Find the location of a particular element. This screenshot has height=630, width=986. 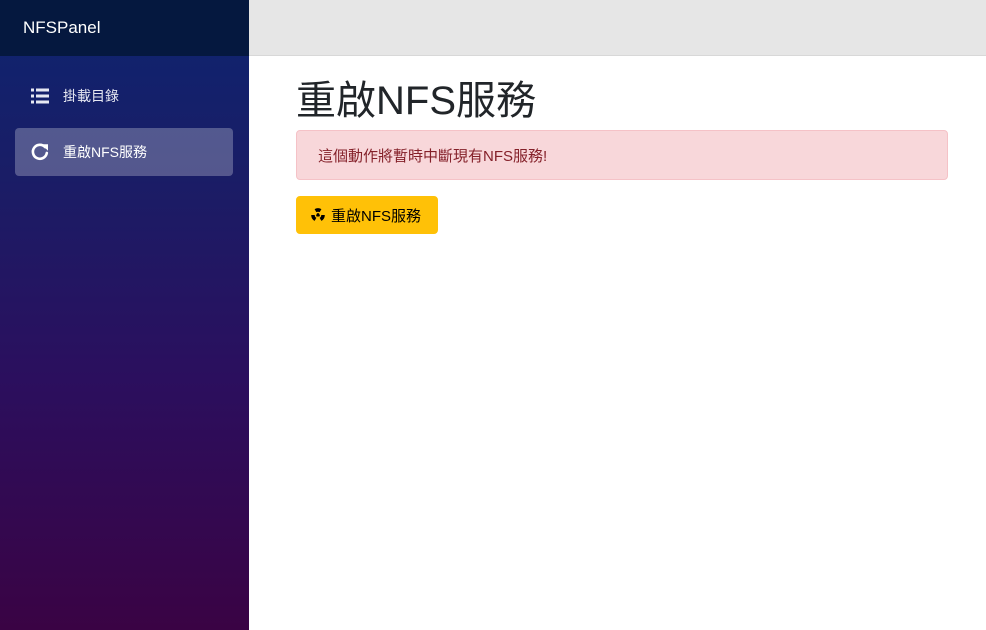

radiation-icon is located at coordinates (318, 215).